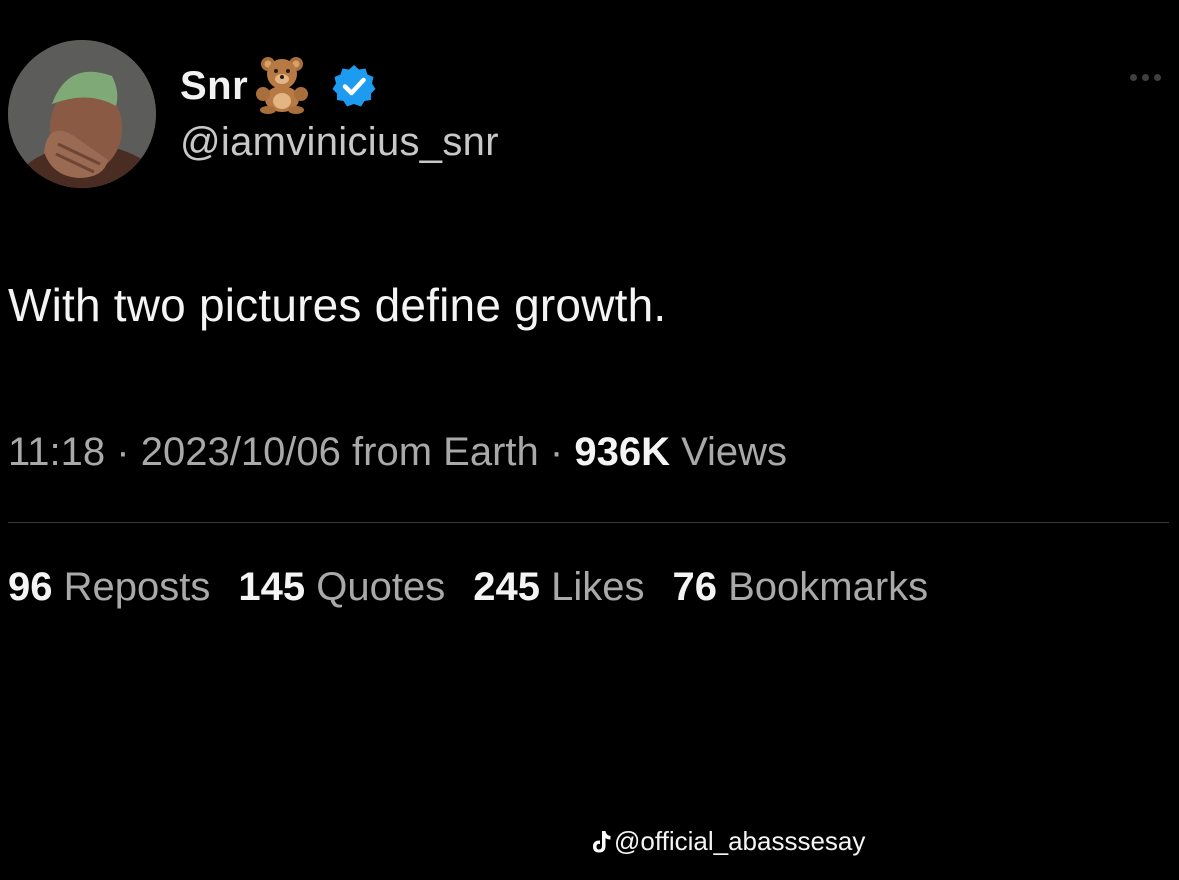 This screenshot has height=880, width=1179. Describe the element at coordinates (694, 587) in the screenshot. I see `stat-count: 76` at that location.